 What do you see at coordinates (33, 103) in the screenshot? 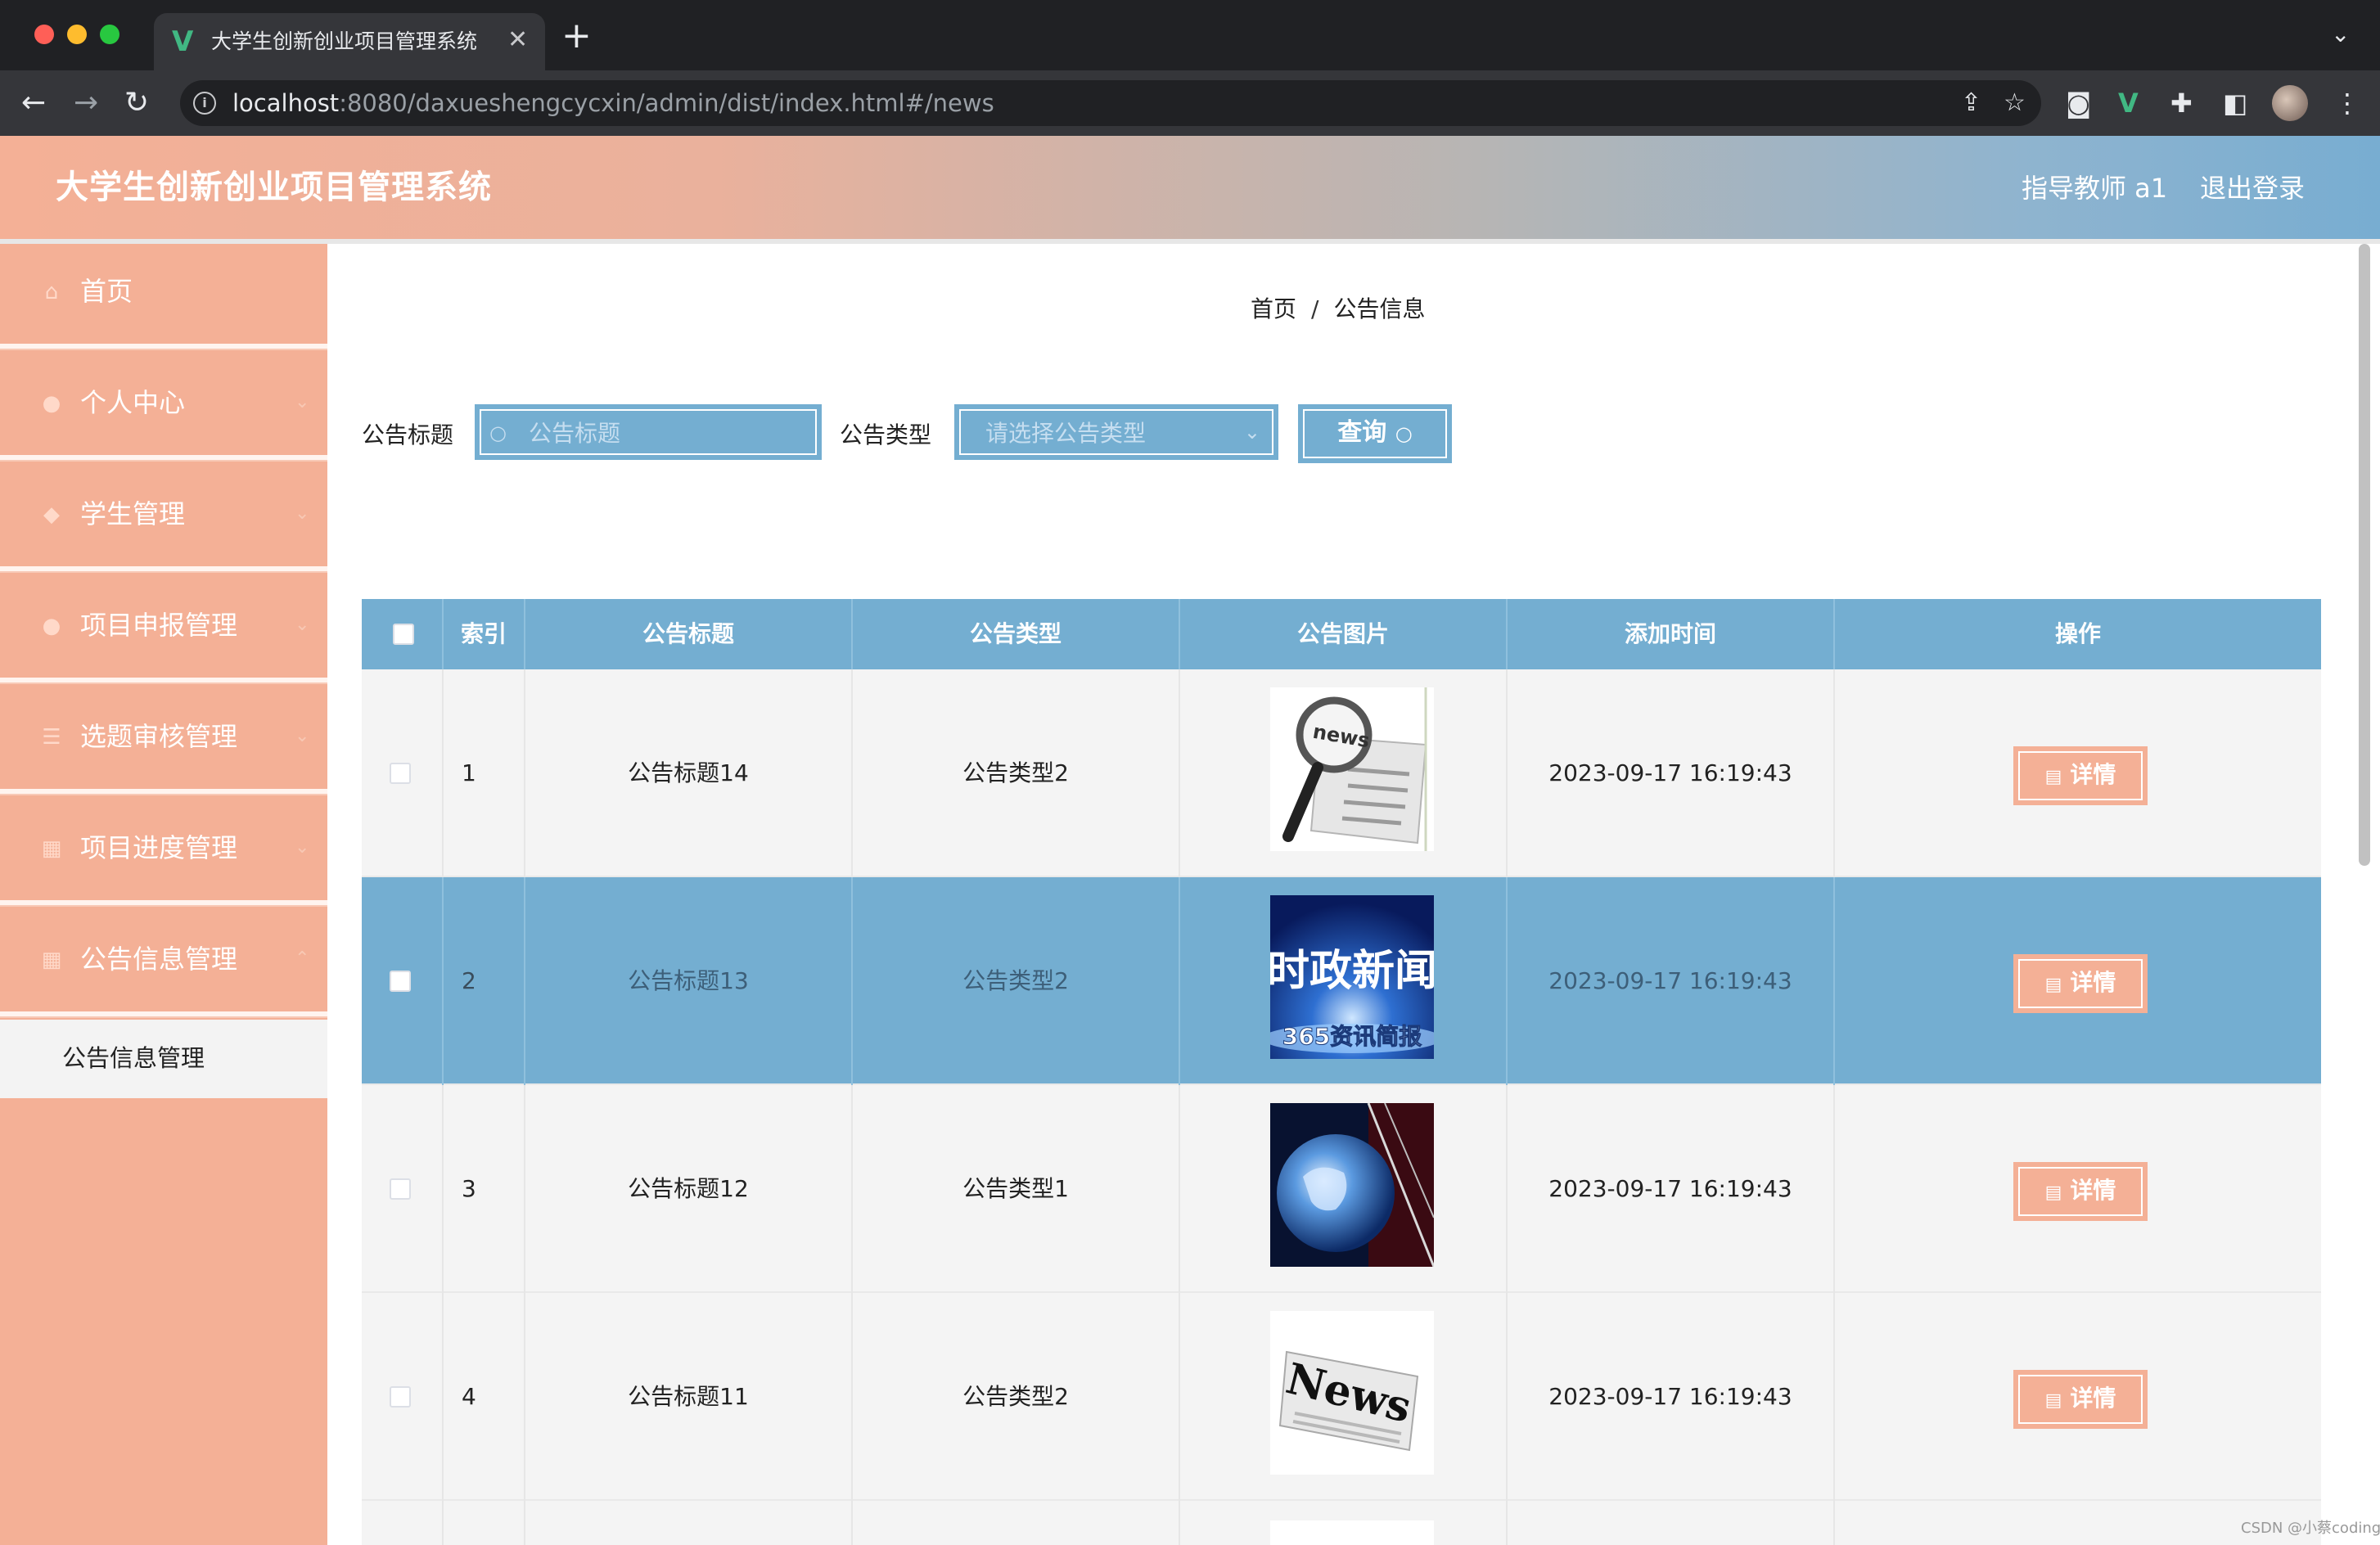
I see `back-arrow-icon: ←` at bounding box center [33, 103].